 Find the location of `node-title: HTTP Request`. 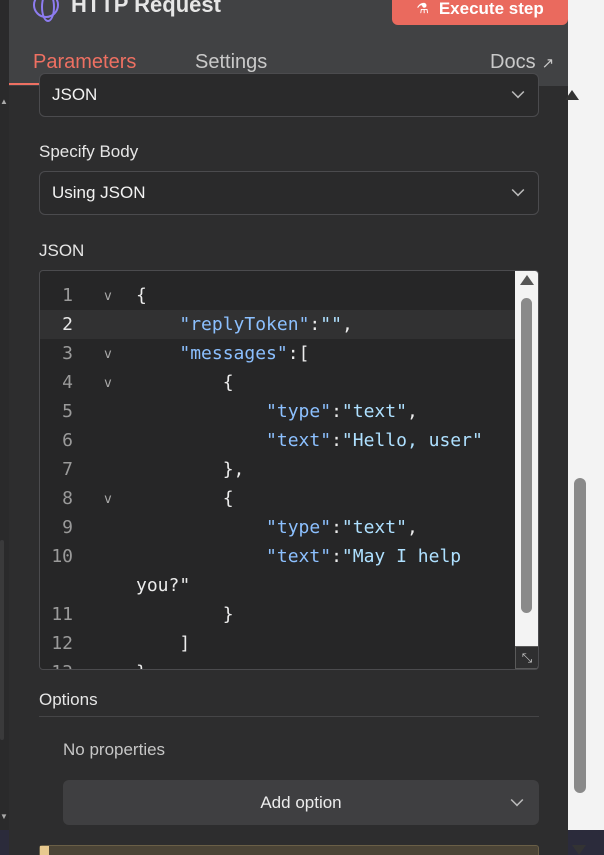

node-title: HTTP Request is located at coordinates (127, 11).